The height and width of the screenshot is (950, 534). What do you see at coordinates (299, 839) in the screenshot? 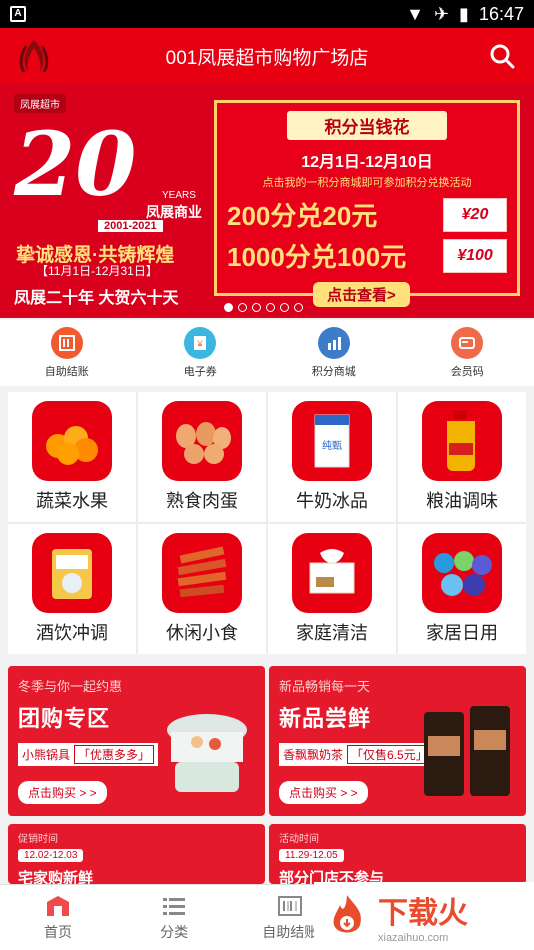
I see `promo-date-label: 活动时间` at bounding box center [299, 839].